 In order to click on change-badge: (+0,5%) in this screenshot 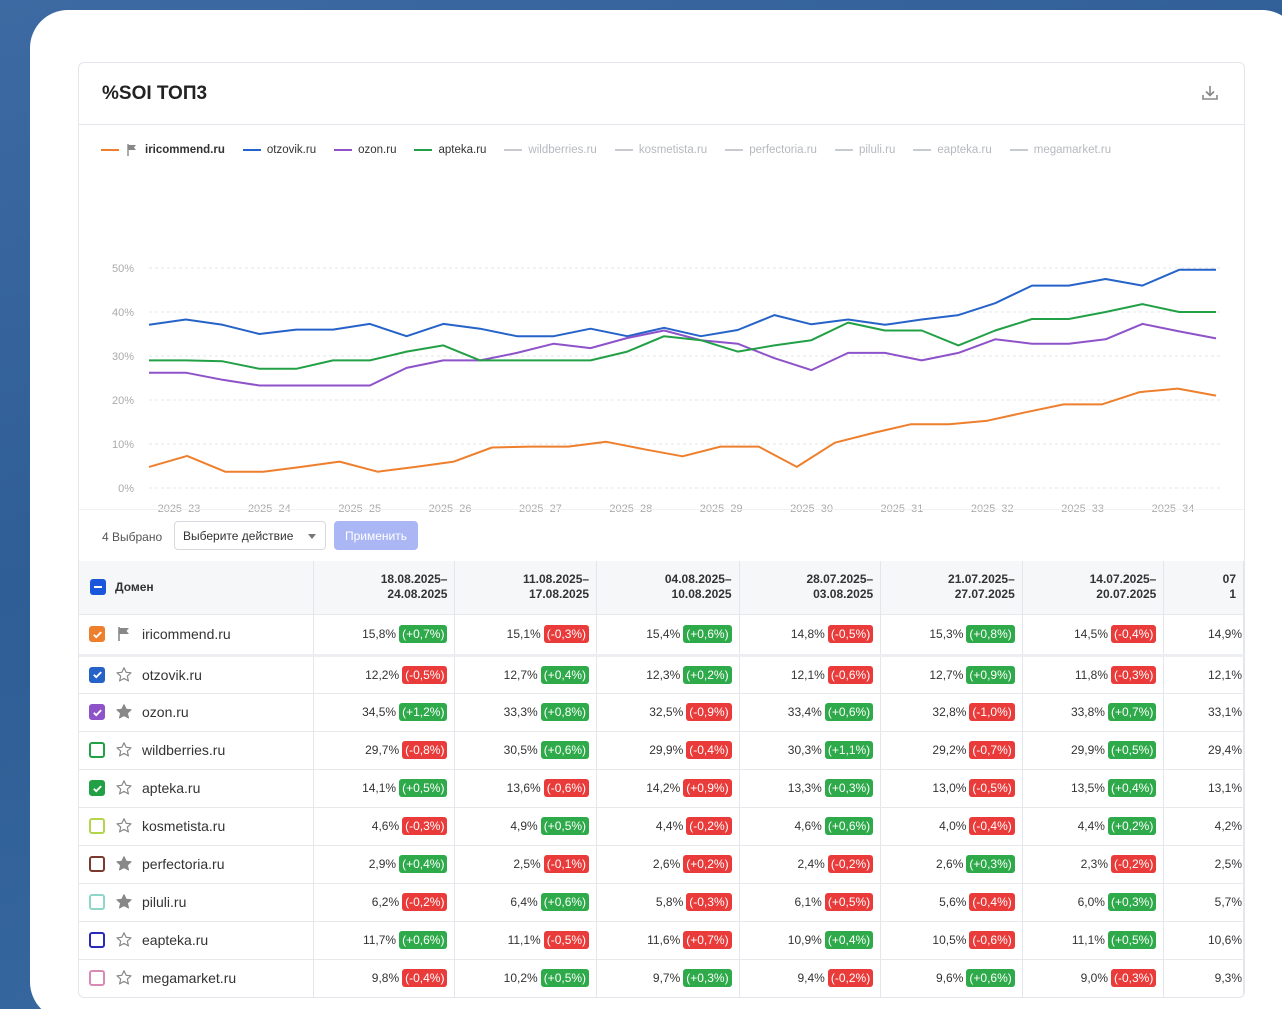, I will do `click(423, 788)`.